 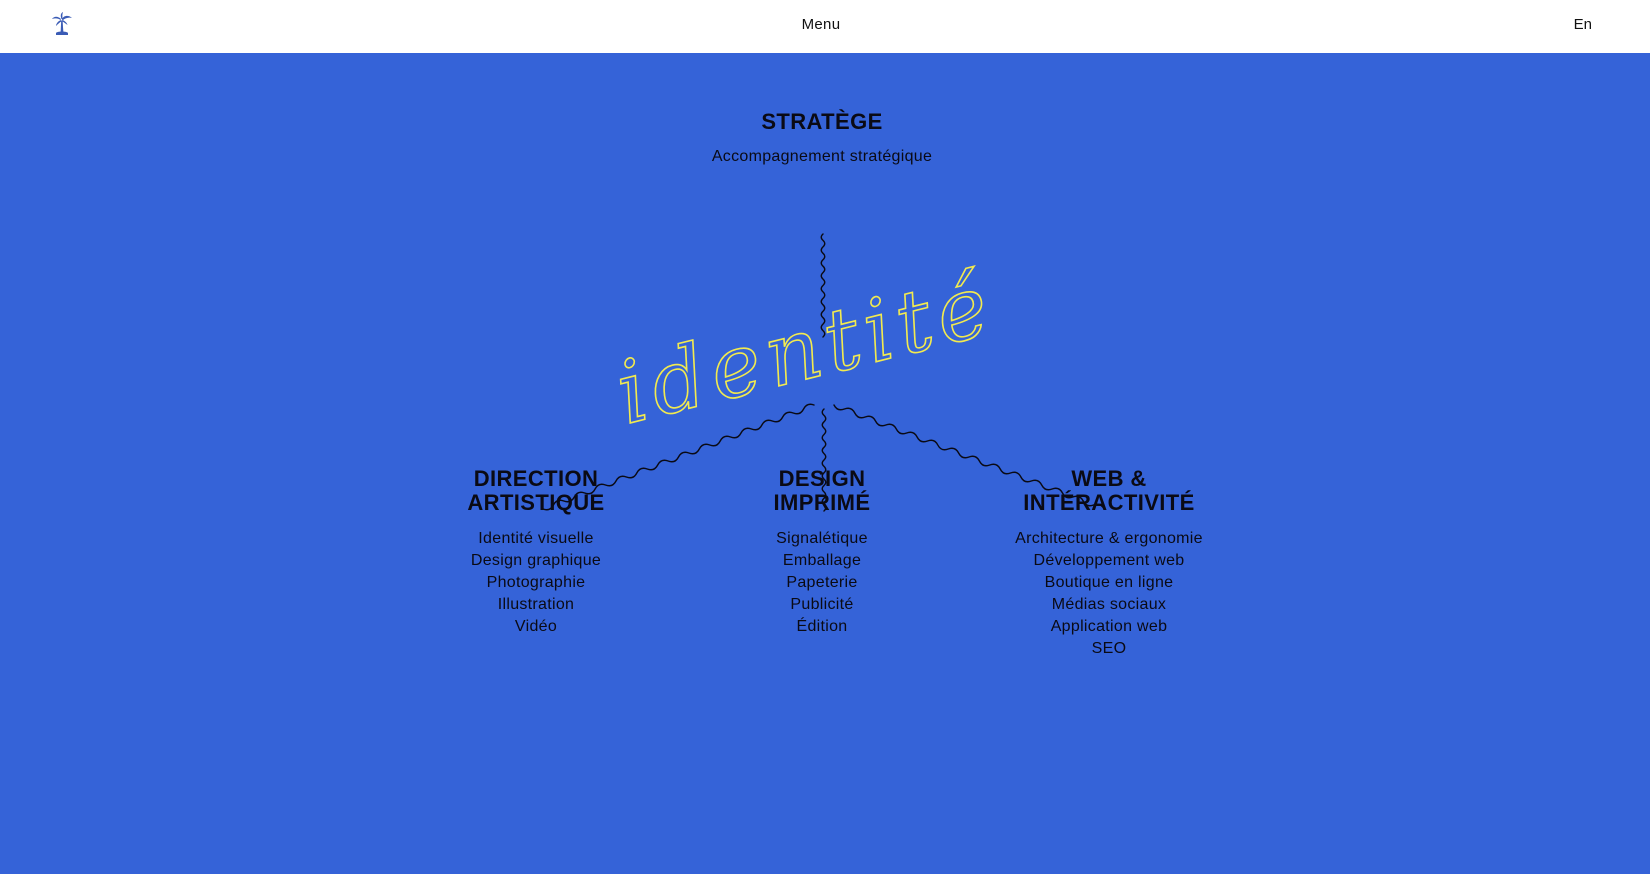 What do you see at coordinates (822, 502) in the screenshot?
I see `column-title-line: IMPRIMÉ` at bounding box center [822, 502].